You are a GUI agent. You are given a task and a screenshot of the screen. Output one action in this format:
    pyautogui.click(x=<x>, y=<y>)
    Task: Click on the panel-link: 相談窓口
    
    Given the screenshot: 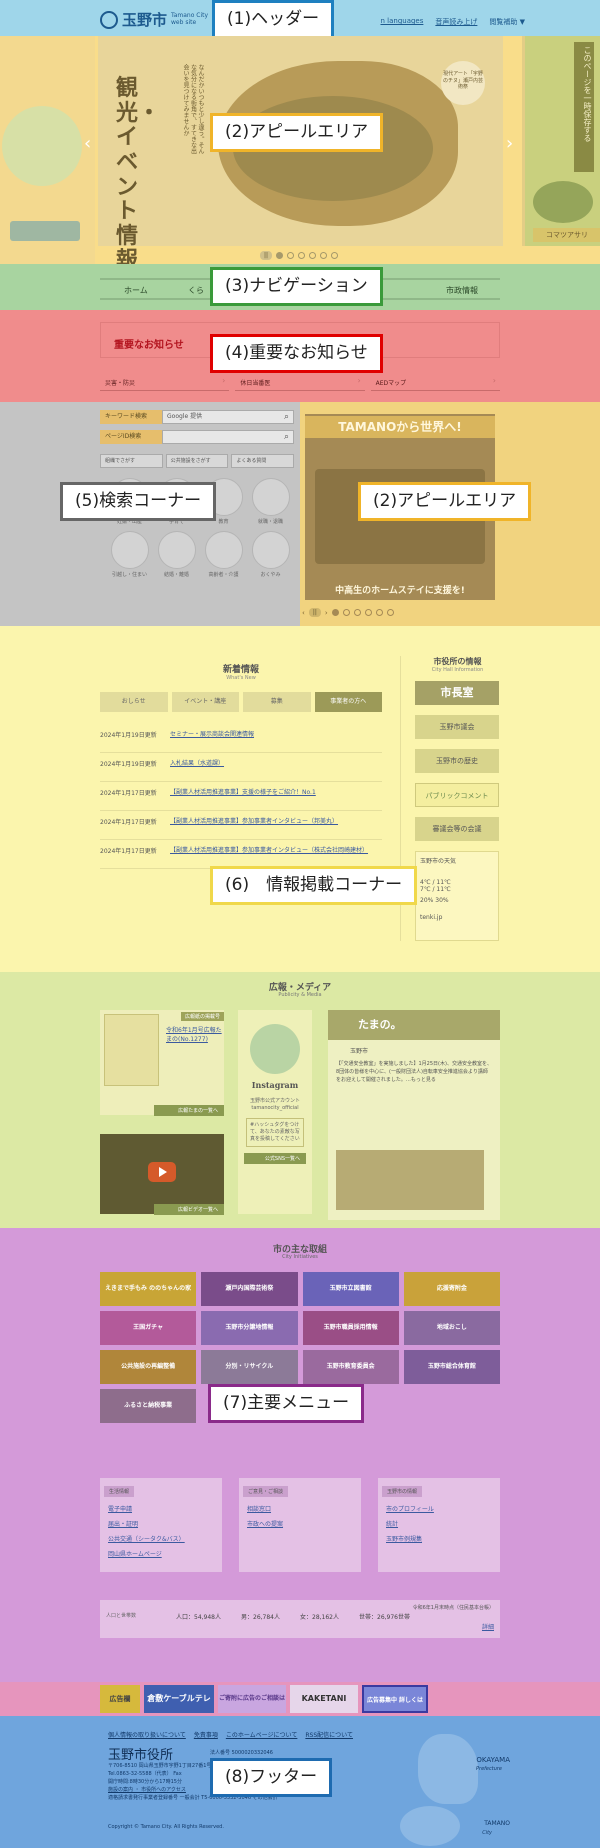 What is the action you would take?
    pyautogui.click(x=300, y=1508)
    